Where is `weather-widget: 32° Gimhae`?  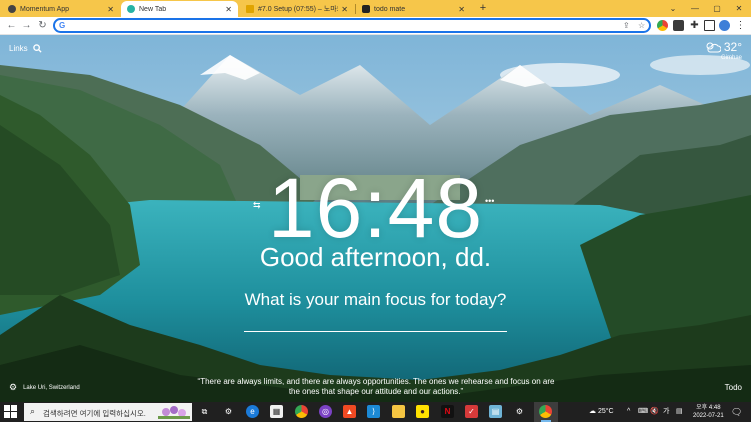 weather-widget: 32° Gimhae is located at coordinates (723, 50).